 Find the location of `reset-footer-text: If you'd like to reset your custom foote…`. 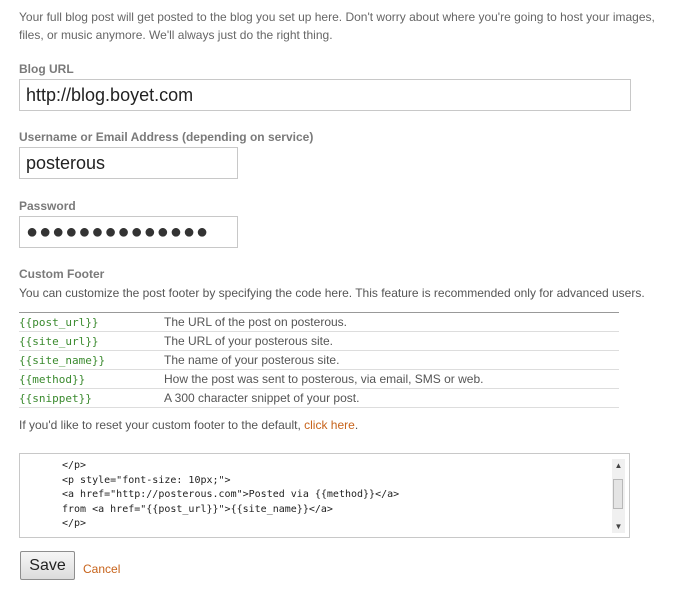

reset-footer-text: If you'd like to reset your custom foote… is located at coordinates (188, 425).